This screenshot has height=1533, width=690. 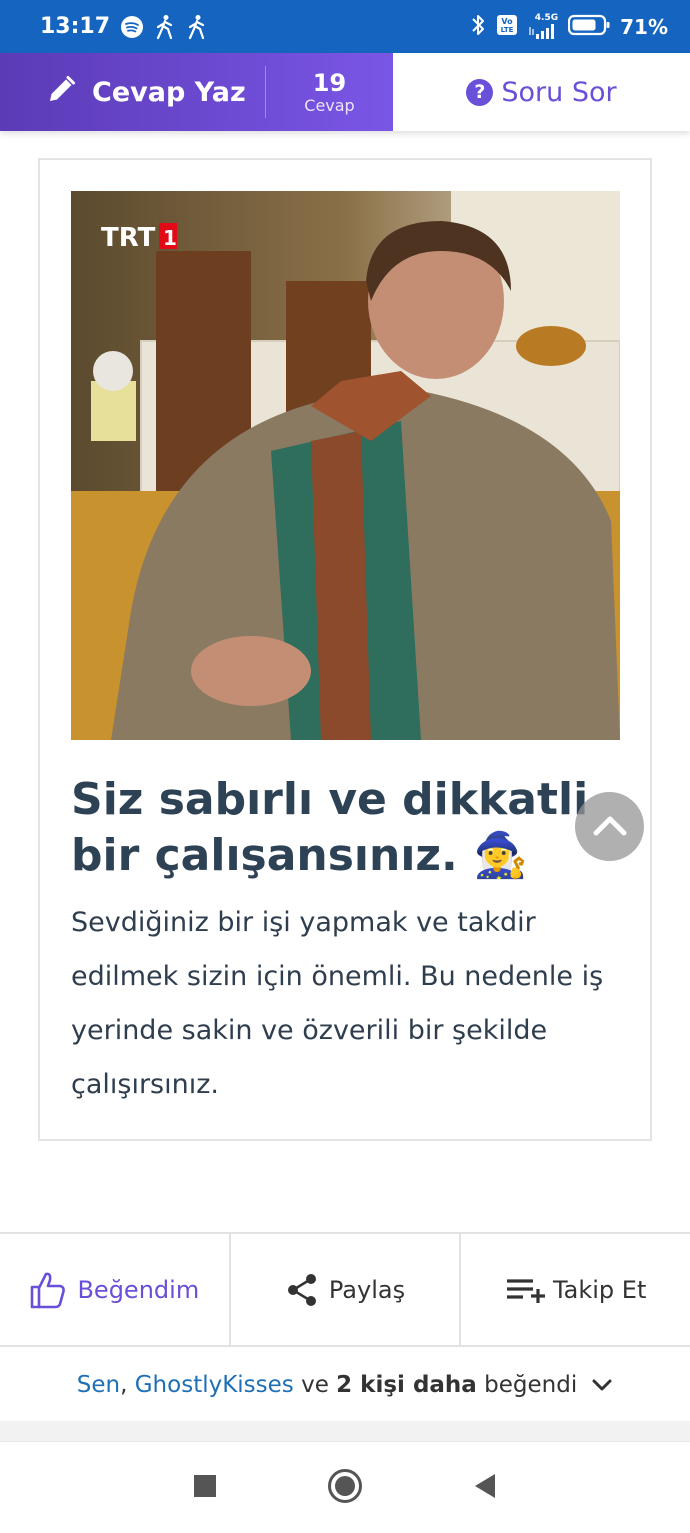 I want to click on share-label: Paylaş, so click(x=367, y=1289).